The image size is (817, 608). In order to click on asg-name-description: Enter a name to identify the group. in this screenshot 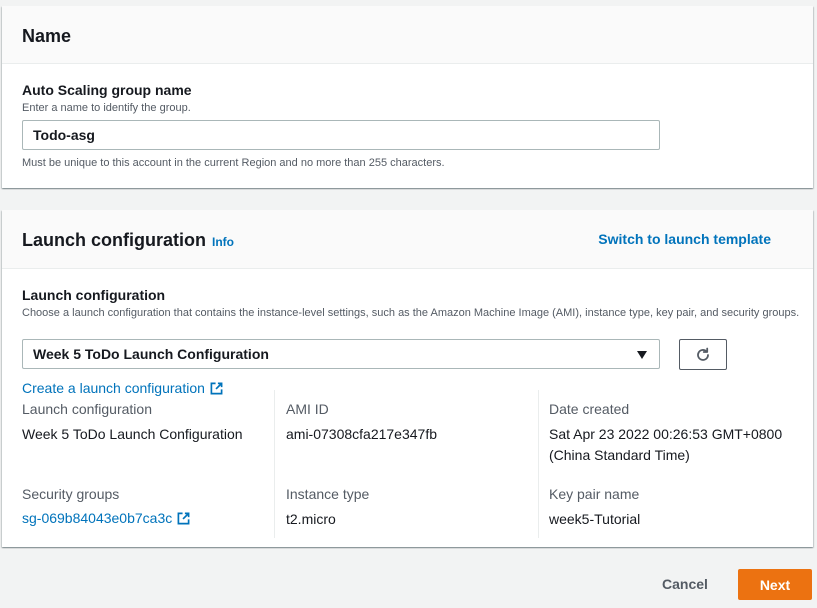, I will do `click(106, 108)`.